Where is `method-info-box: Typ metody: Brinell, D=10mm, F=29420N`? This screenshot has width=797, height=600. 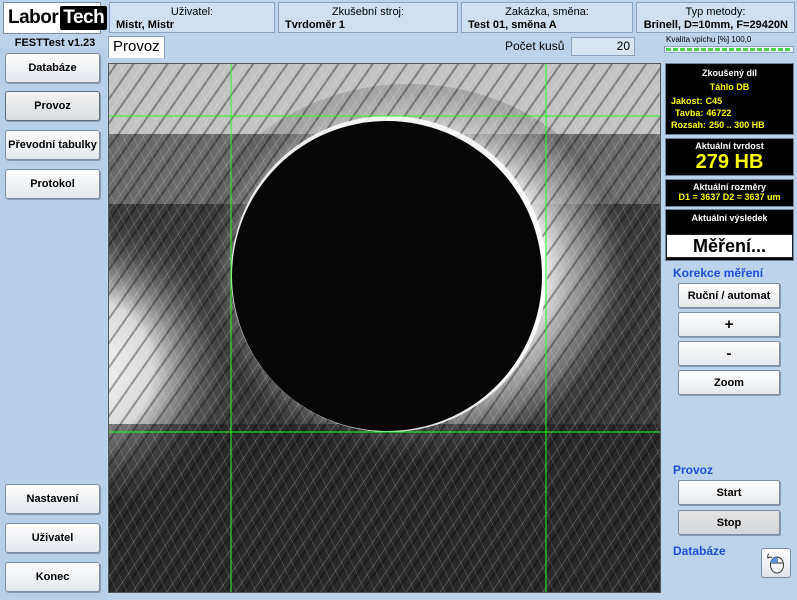 method-info-box: Typ metody: Brinell, D=10mm, F=29420N is located at coordinates (715, 17).